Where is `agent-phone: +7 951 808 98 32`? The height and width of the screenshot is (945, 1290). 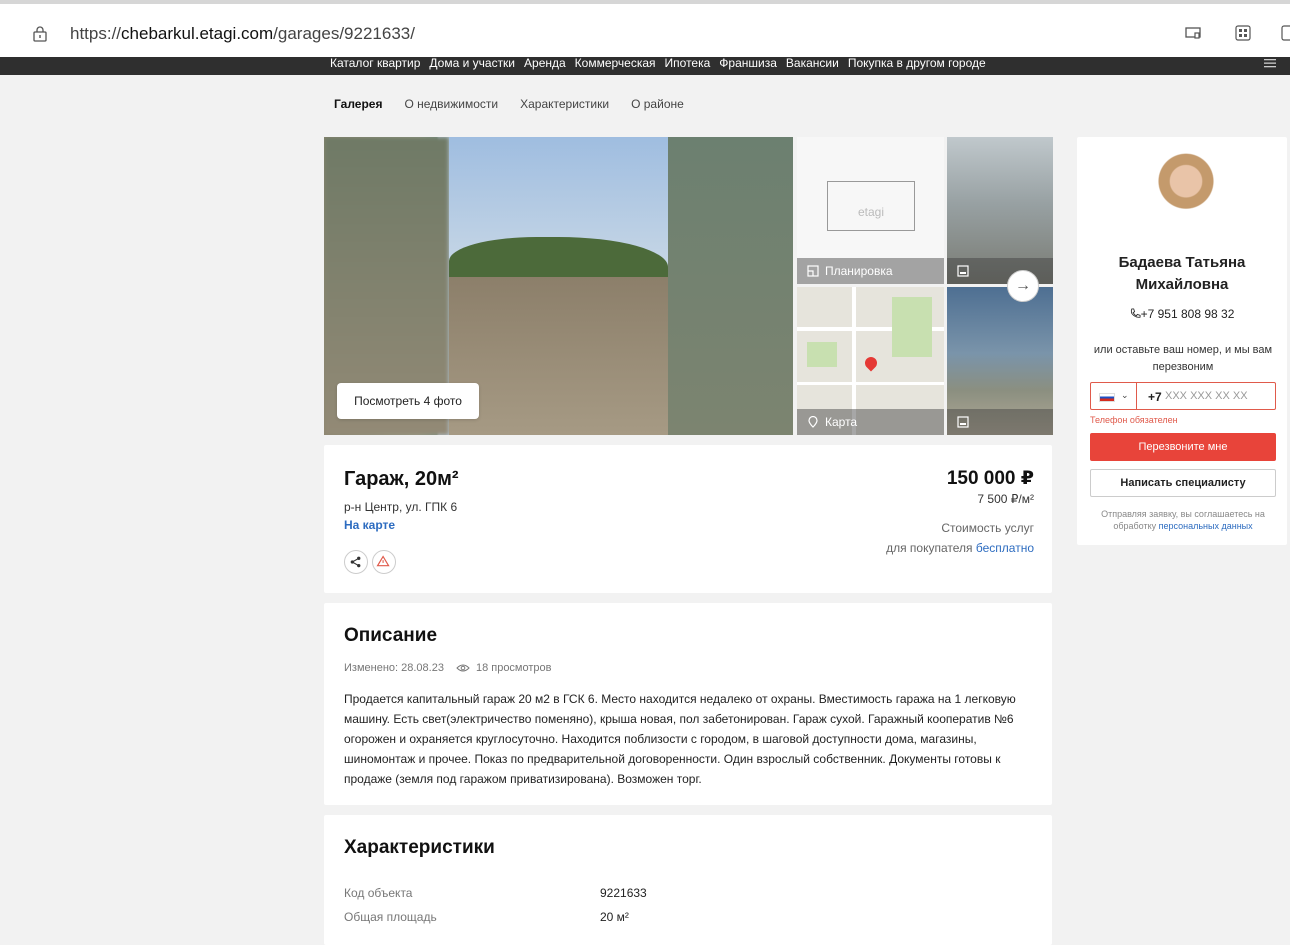
agent-phone: +7 951 808 98 32 is located at coordinates (1182, 314).